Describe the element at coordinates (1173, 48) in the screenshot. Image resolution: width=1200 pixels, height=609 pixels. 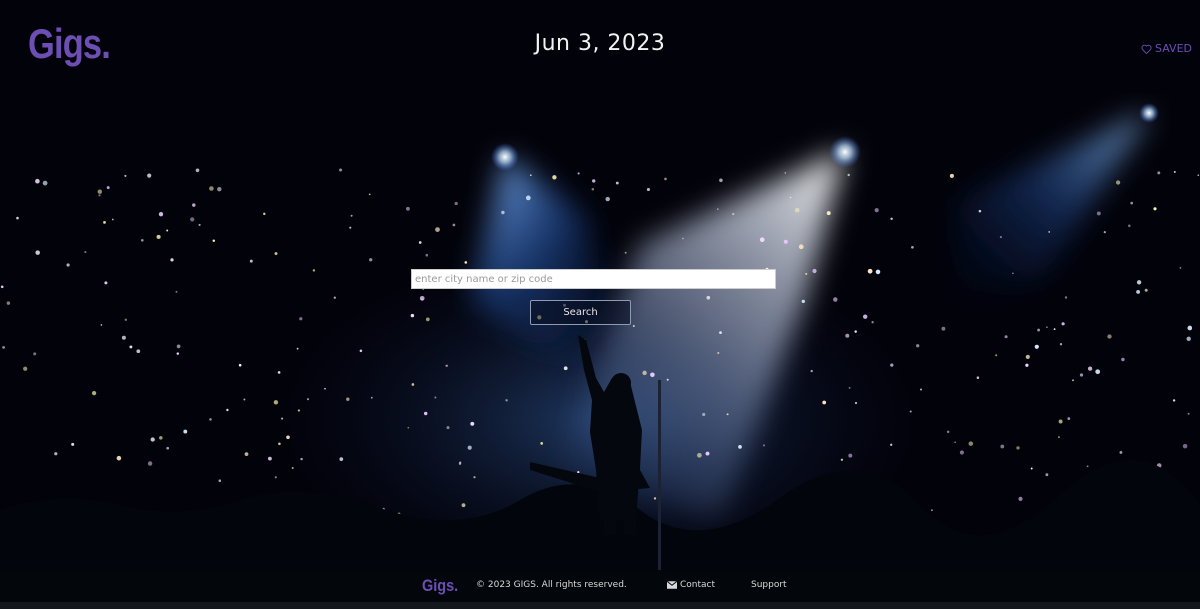
I see `saved-label: SAVED` at that location.